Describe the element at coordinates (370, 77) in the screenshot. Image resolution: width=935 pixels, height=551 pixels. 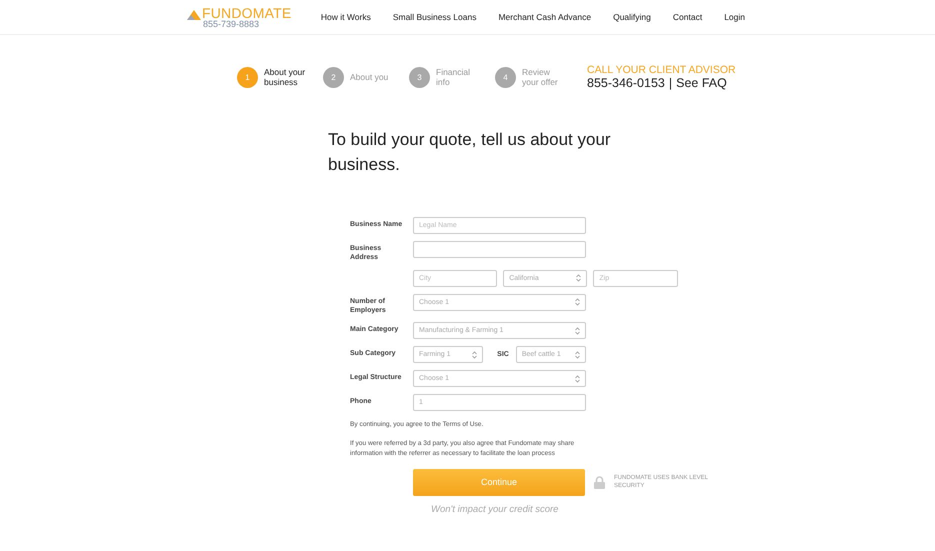
I see `step-label: About you` at that location.